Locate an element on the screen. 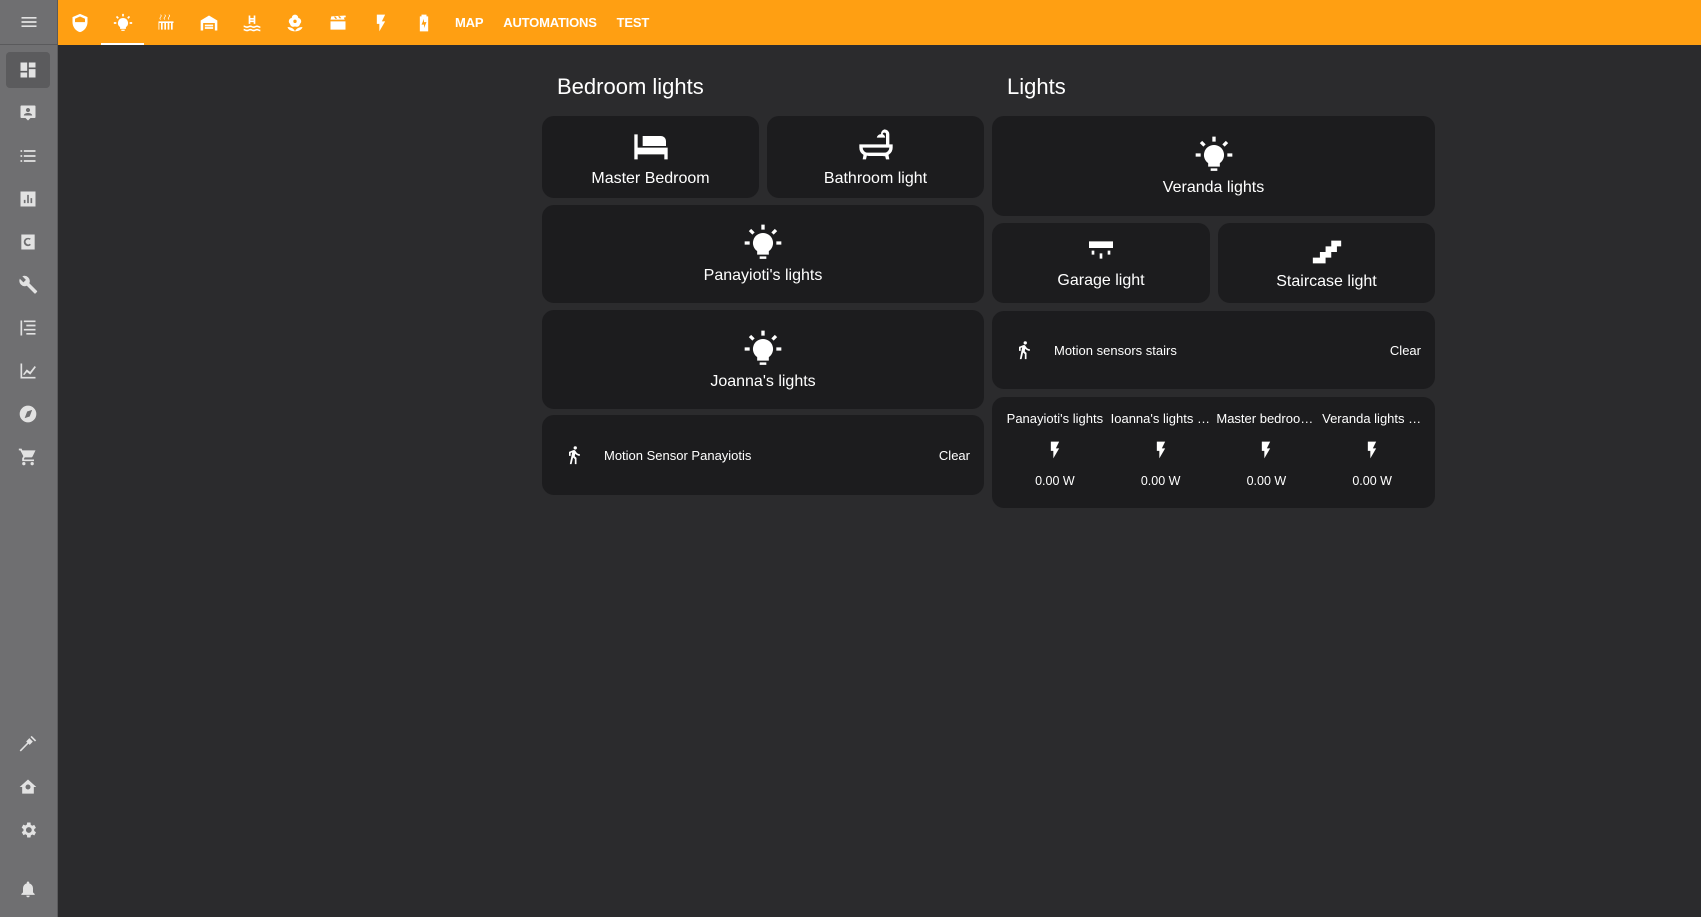 Image resolution: width=1701 pixels, height=917 pixels. logbook-icon is located at coordinates (28, 328).